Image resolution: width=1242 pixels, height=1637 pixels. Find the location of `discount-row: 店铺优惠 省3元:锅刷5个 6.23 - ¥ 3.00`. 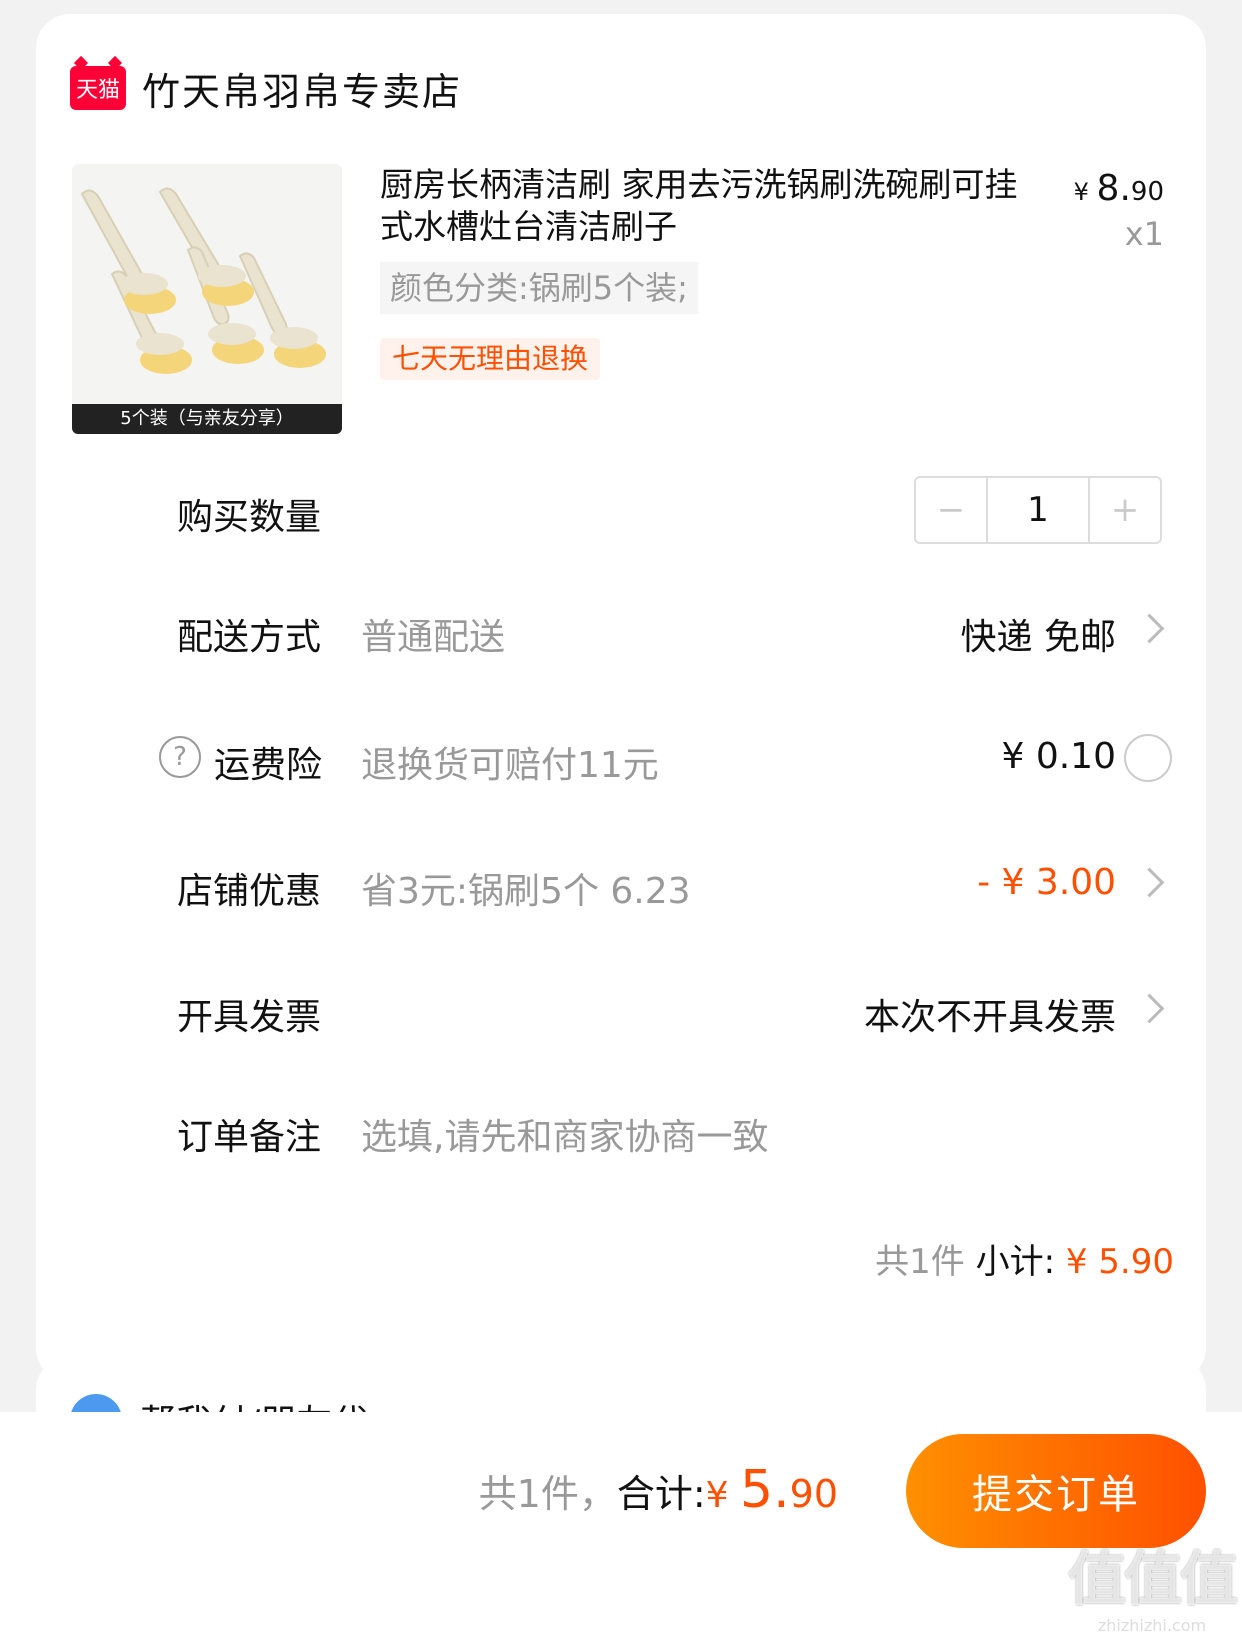

discount-row: 店铺优惠 省3元:锅刷5个 6.23 - ¥ 3.00 is located at coordinates (621, 885).